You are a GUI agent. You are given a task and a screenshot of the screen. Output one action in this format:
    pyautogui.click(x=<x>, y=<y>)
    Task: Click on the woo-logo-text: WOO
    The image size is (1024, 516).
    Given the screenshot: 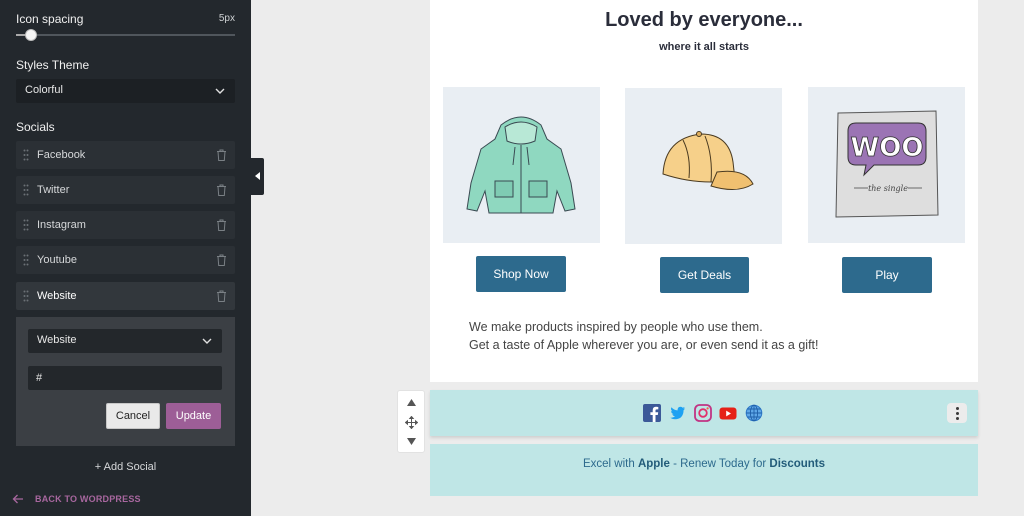 What is the action you would take?
    pyautogui.click(x=887, y=148)
    